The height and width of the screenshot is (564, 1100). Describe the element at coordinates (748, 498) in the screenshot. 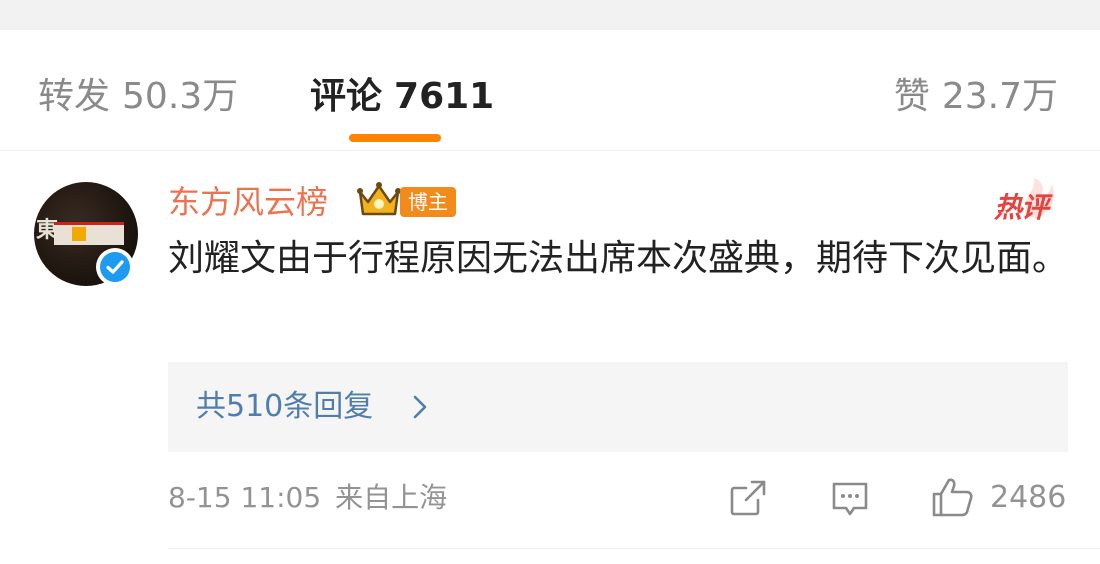

I see `share-icon` at that location.